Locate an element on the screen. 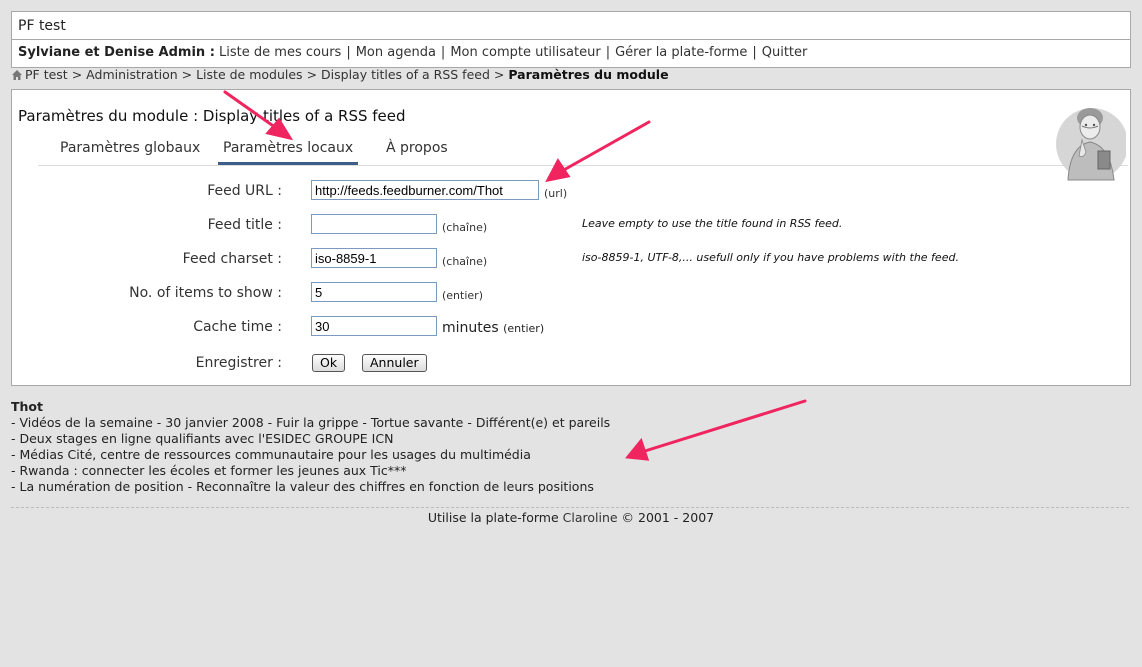  feed-url-input is located at coordinates (425, 190).